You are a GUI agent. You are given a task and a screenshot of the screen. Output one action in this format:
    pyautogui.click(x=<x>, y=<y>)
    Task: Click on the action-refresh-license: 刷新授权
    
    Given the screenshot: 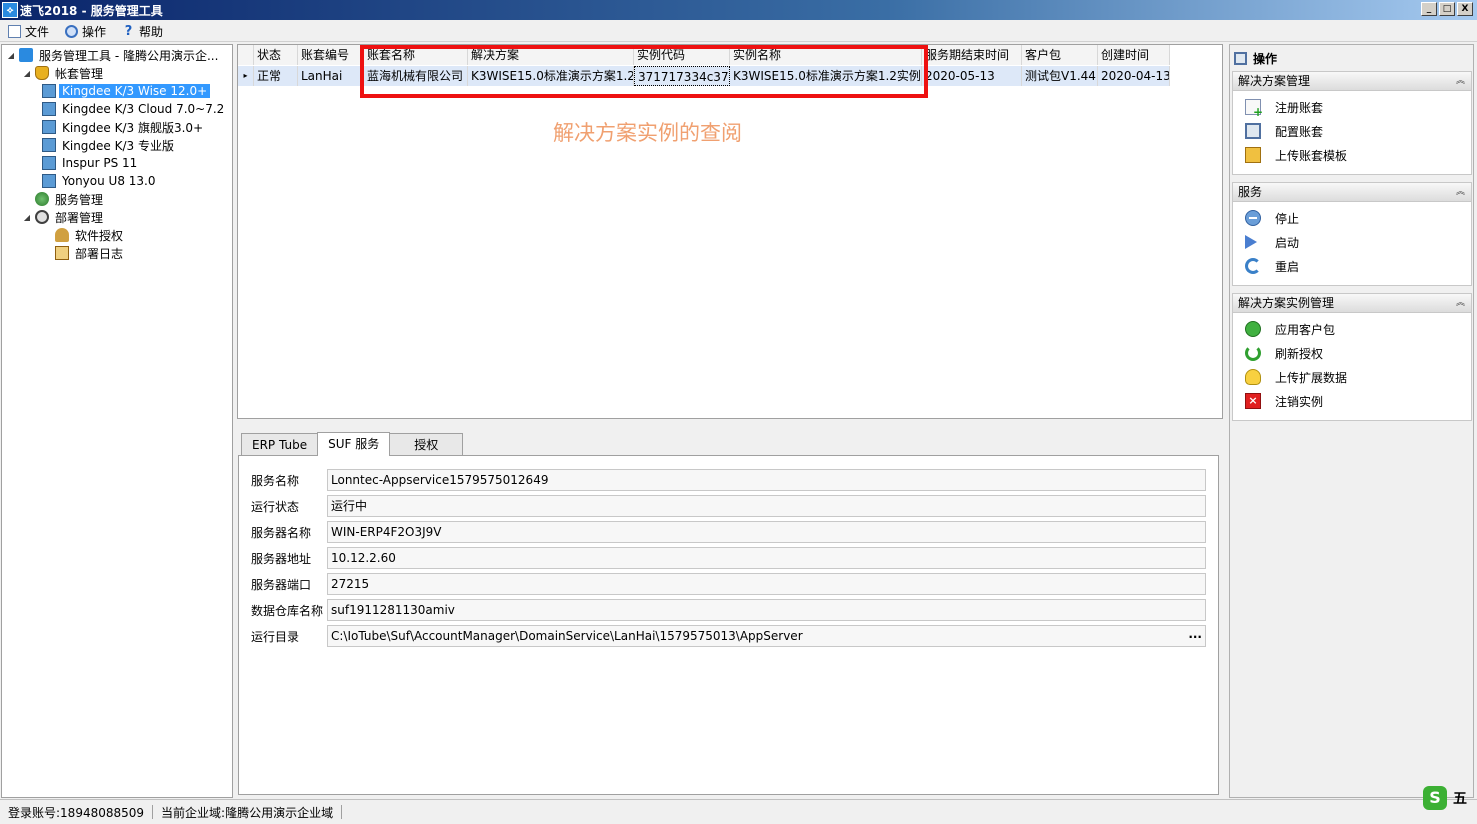 What is the action you would take?
    pyautogui.click(x=1352, y=353)
    